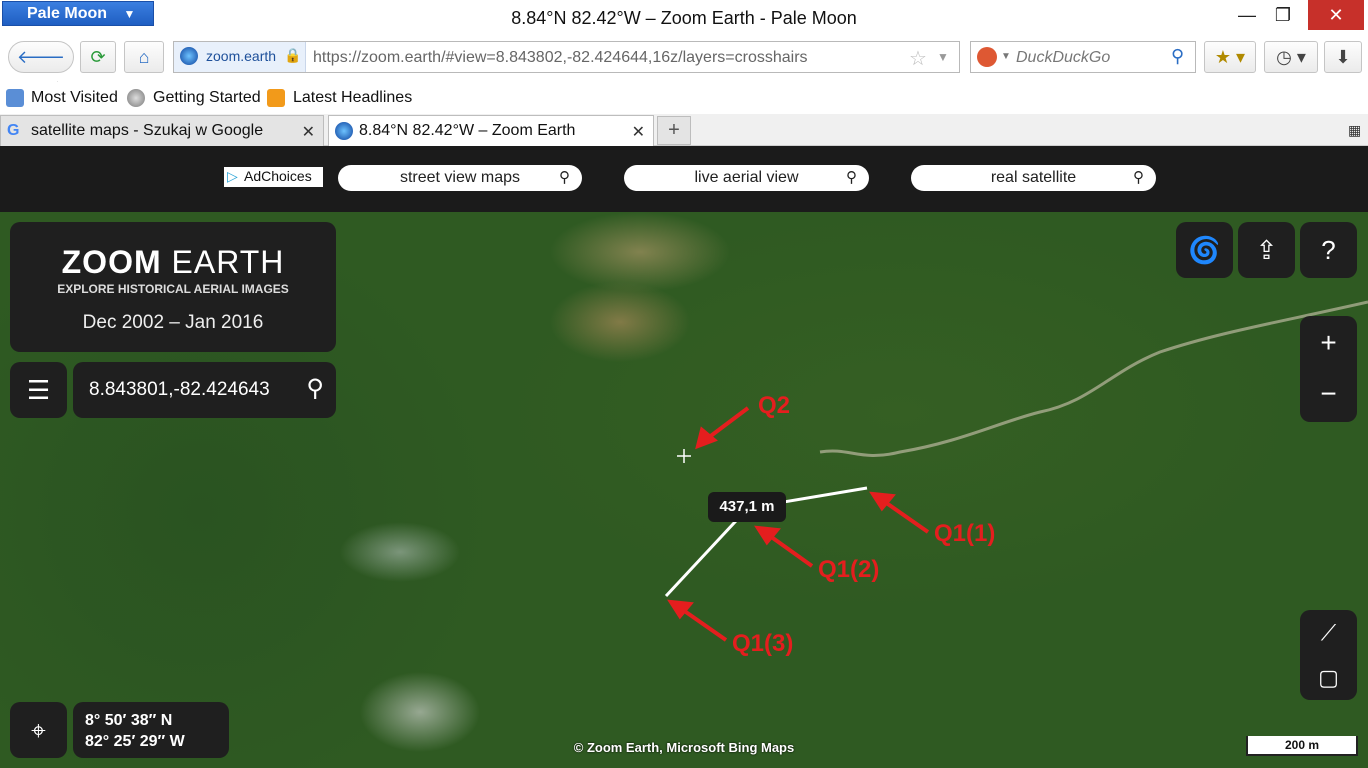  What do you see at coordinates (1283, 15) in the screenshot?
I see `maximize-button: ❐` at bounding box center [1283, 15].